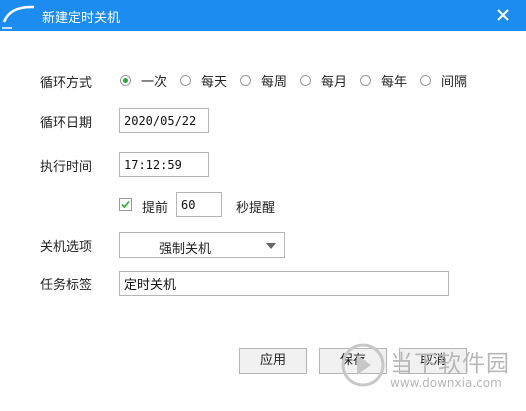 This screenshot has height=411, width=526. Describe the element at coordinates (164, 164) in the screenshot. I see `time-input: 17:12:59` at that location.